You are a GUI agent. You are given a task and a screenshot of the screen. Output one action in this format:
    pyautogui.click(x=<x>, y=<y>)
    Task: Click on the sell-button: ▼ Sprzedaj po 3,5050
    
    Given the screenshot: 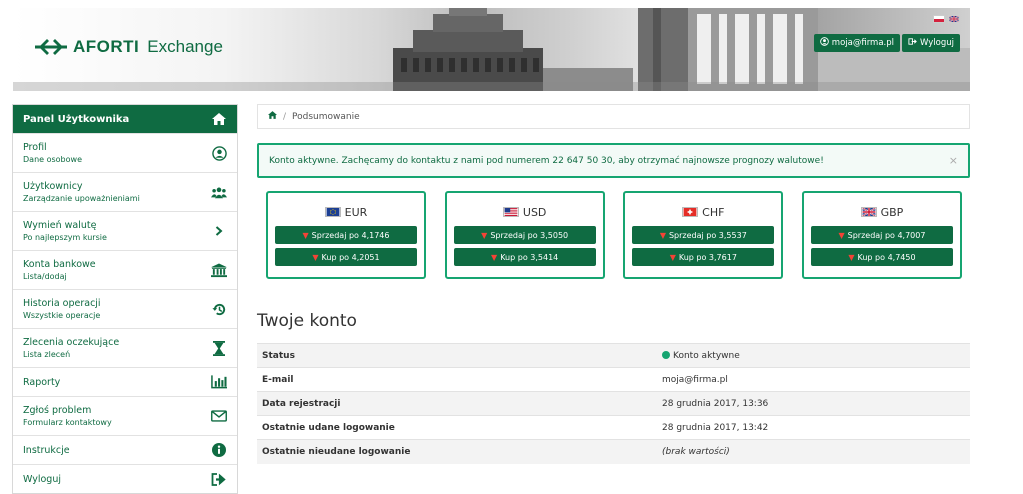 What is the action you would take?
    pyautogui.click(x=524, y=235)
    